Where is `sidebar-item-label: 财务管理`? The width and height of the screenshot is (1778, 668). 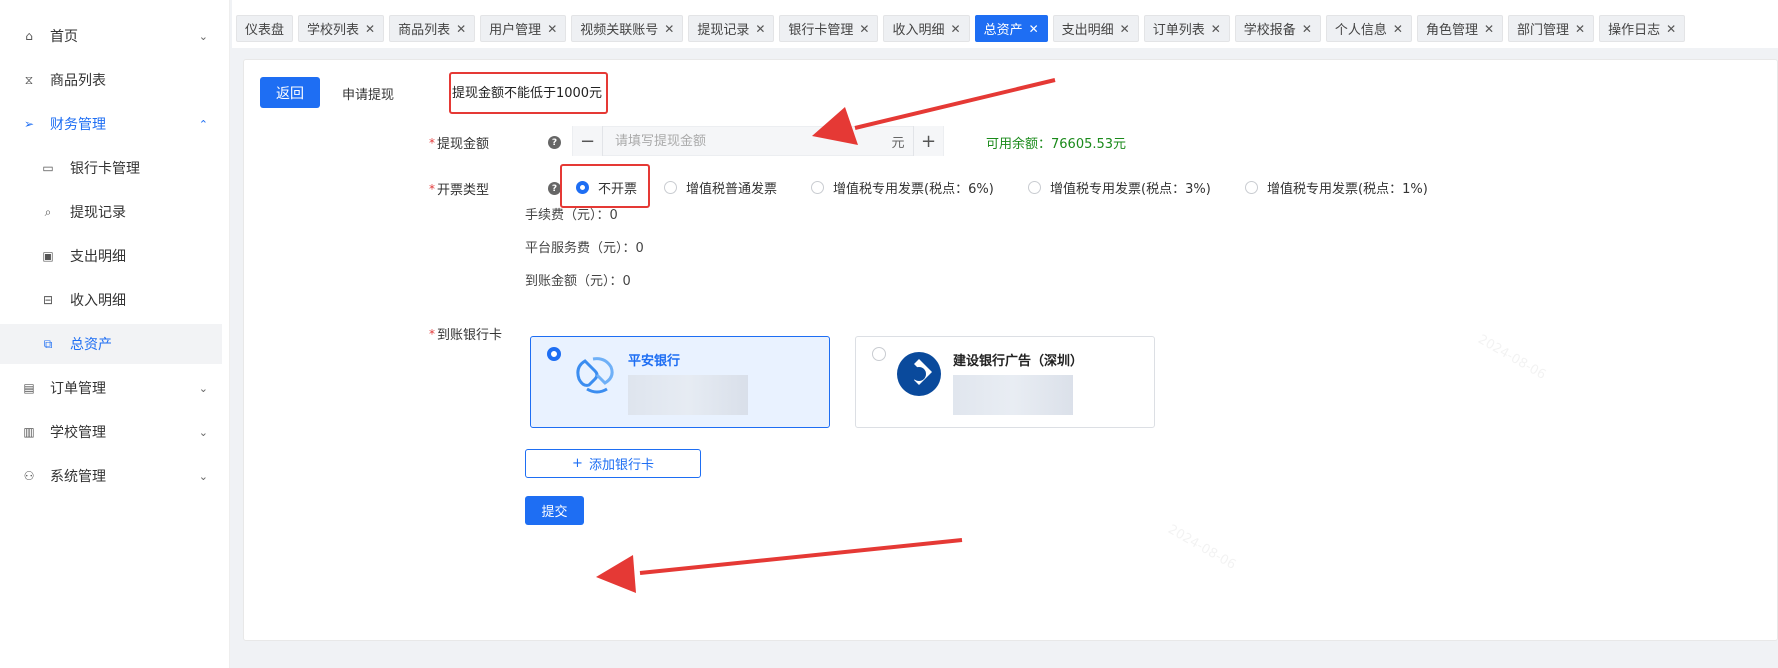
sidebar-item-label: 财务管理 is located at coordinates (78, 125).